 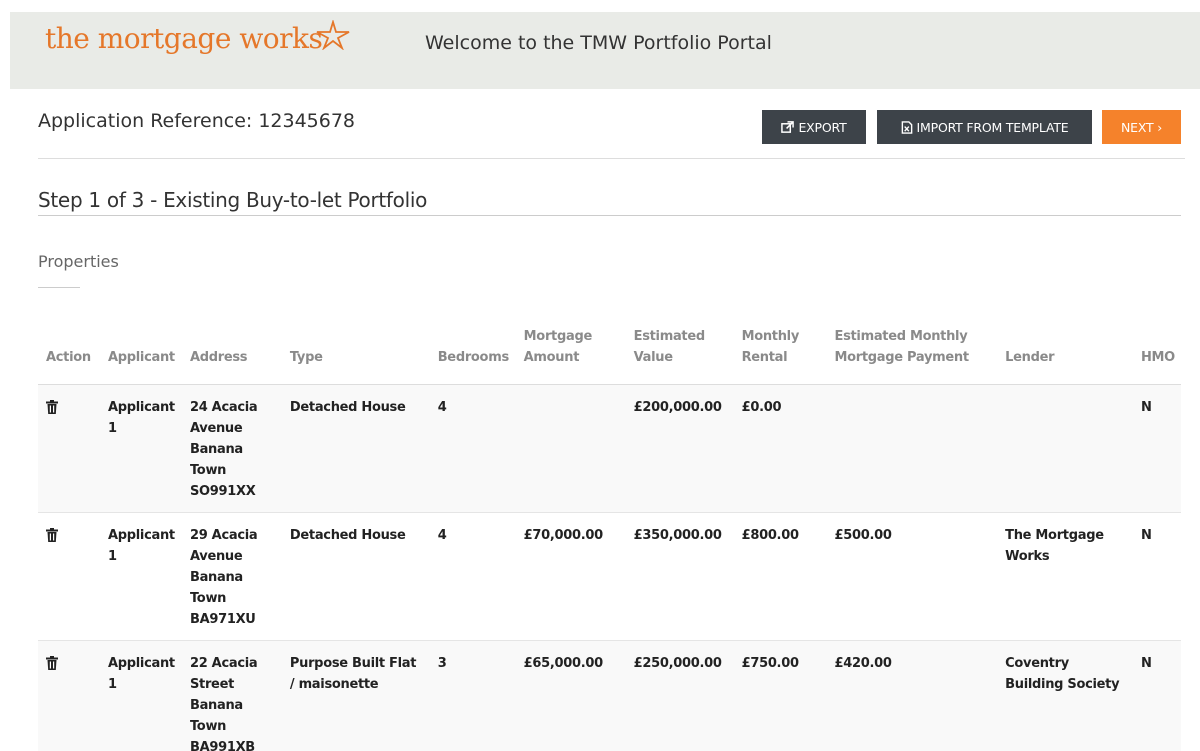 I want to click on monthly-payment-cell: £420.00, so click(x=912, y=695).